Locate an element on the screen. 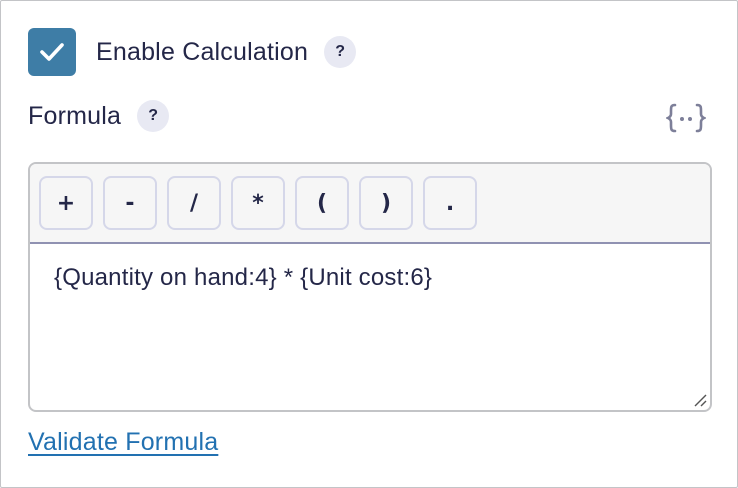  enable-calculation-checkbox is located at coordinates (52, 52).